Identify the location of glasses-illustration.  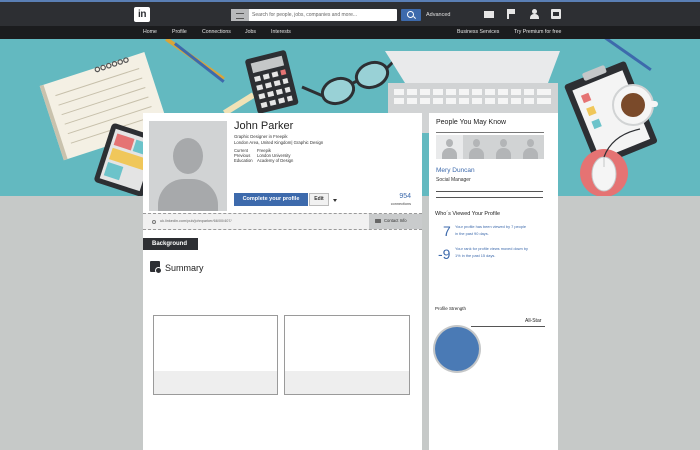
(349, 81).